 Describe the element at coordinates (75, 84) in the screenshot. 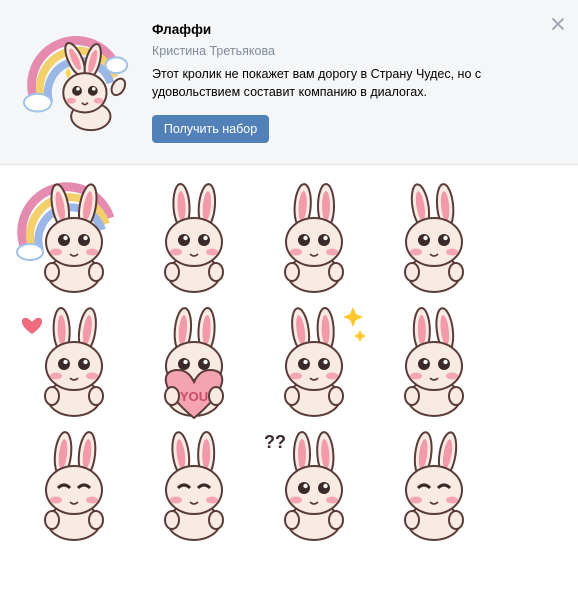

I see `pack-cover-sticker` at that location.